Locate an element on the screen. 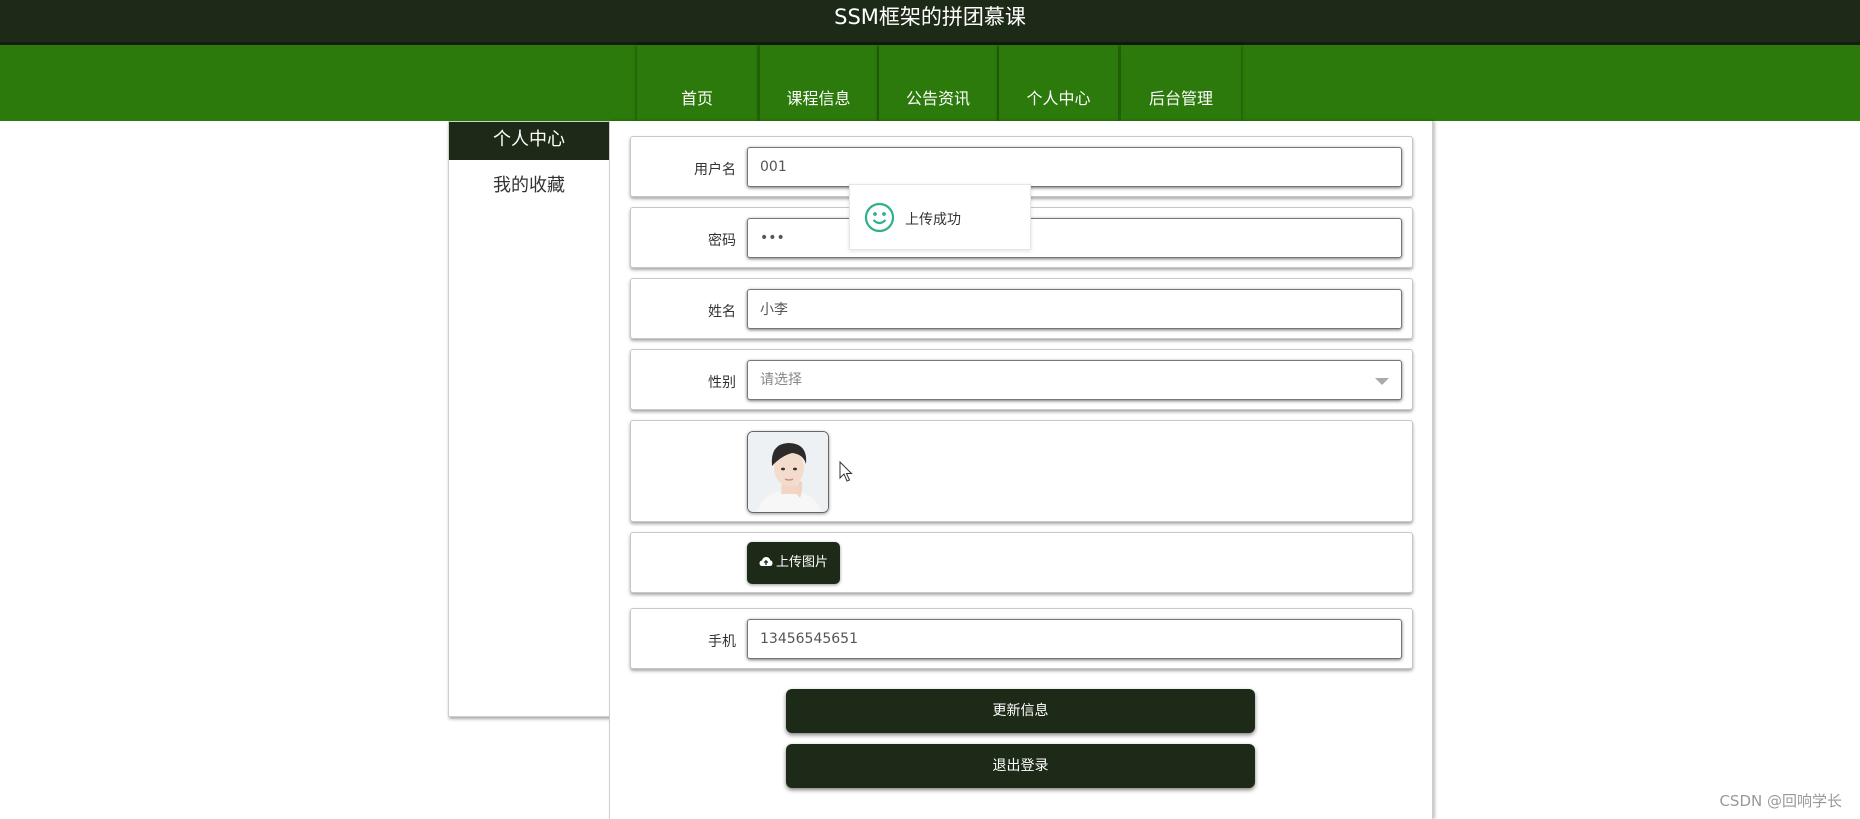  upload-success-toast: 上传成功 is located at coordinates (940, 217).